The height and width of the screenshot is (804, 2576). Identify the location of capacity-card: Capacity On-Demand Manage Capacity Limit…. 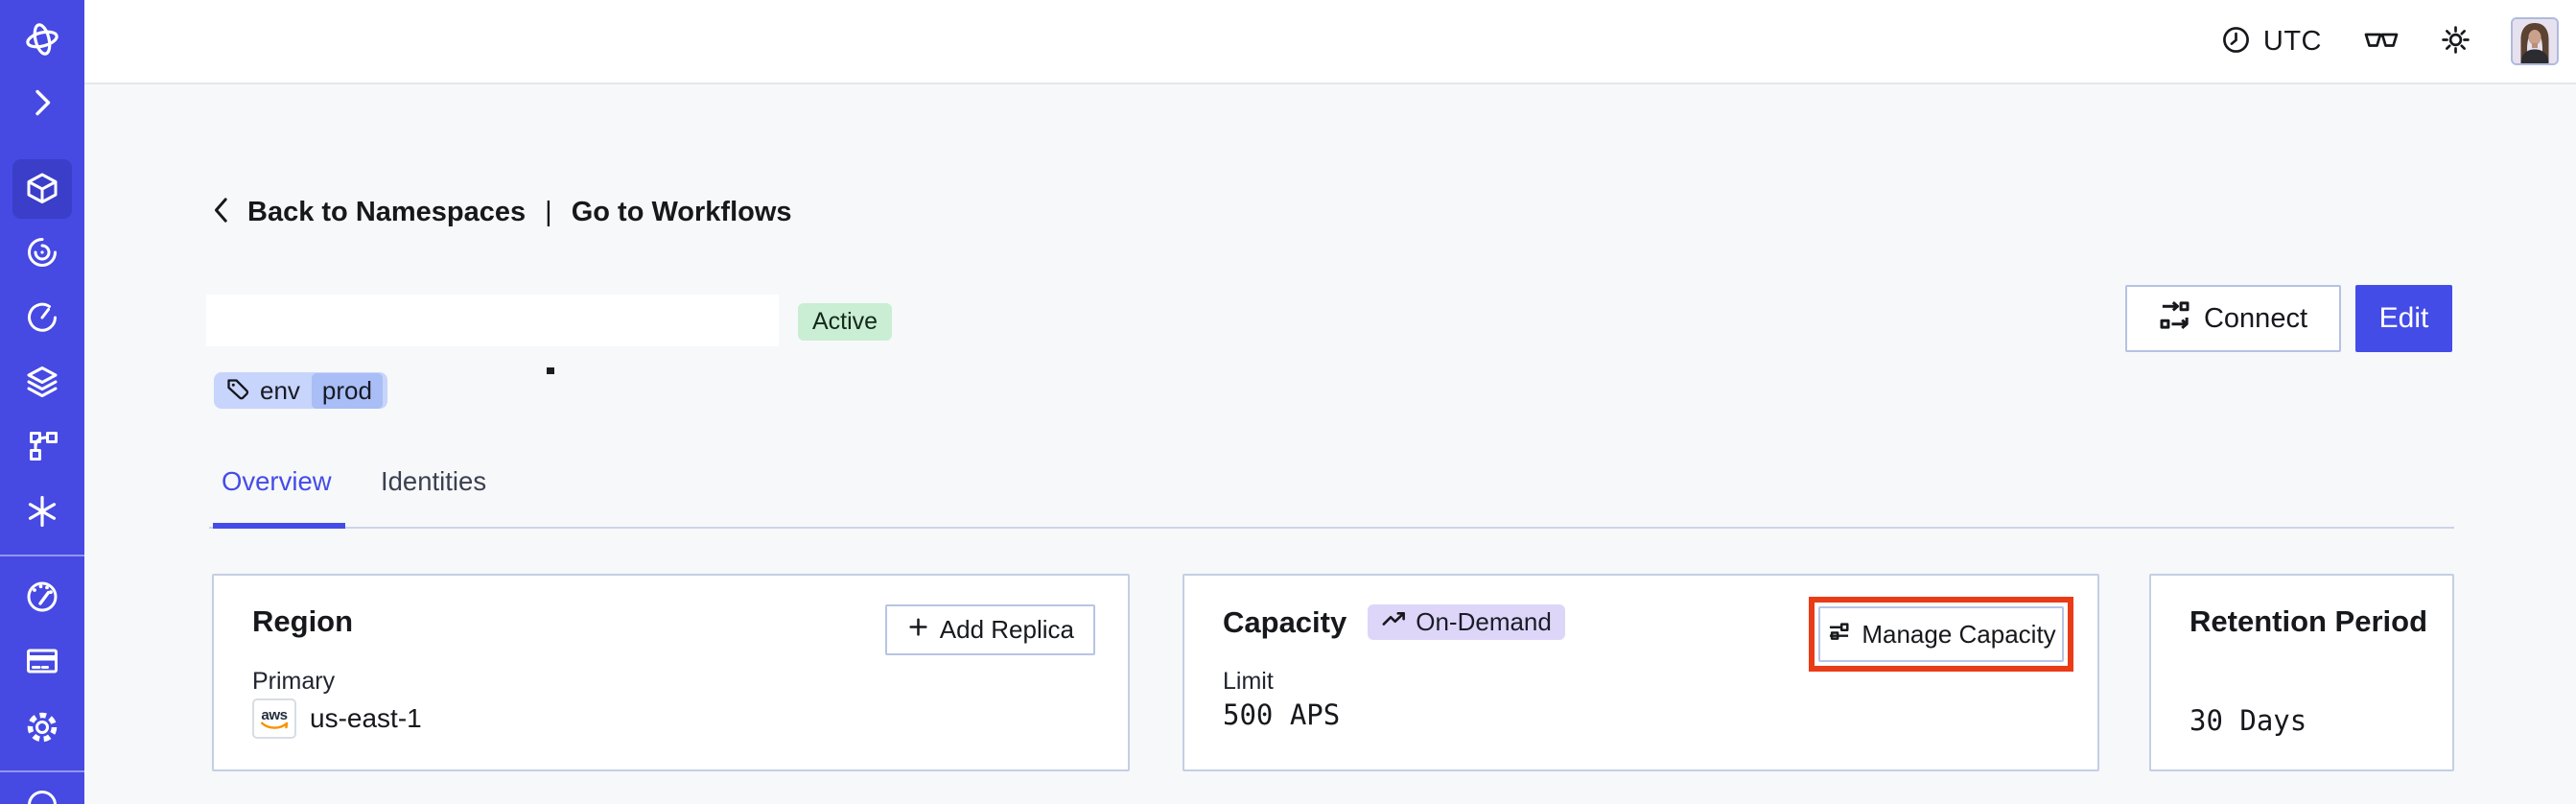
(1641, 673).